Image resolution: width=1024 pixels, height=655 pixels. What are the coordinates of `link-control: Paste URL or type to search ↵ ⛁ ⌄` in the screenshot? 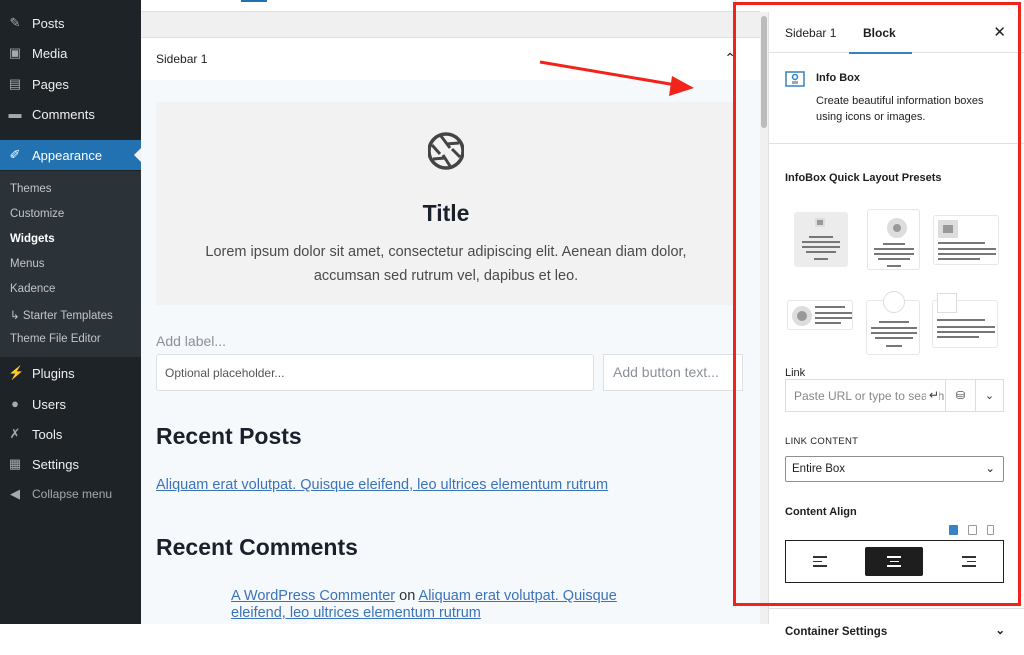 It's located at (894, 395).